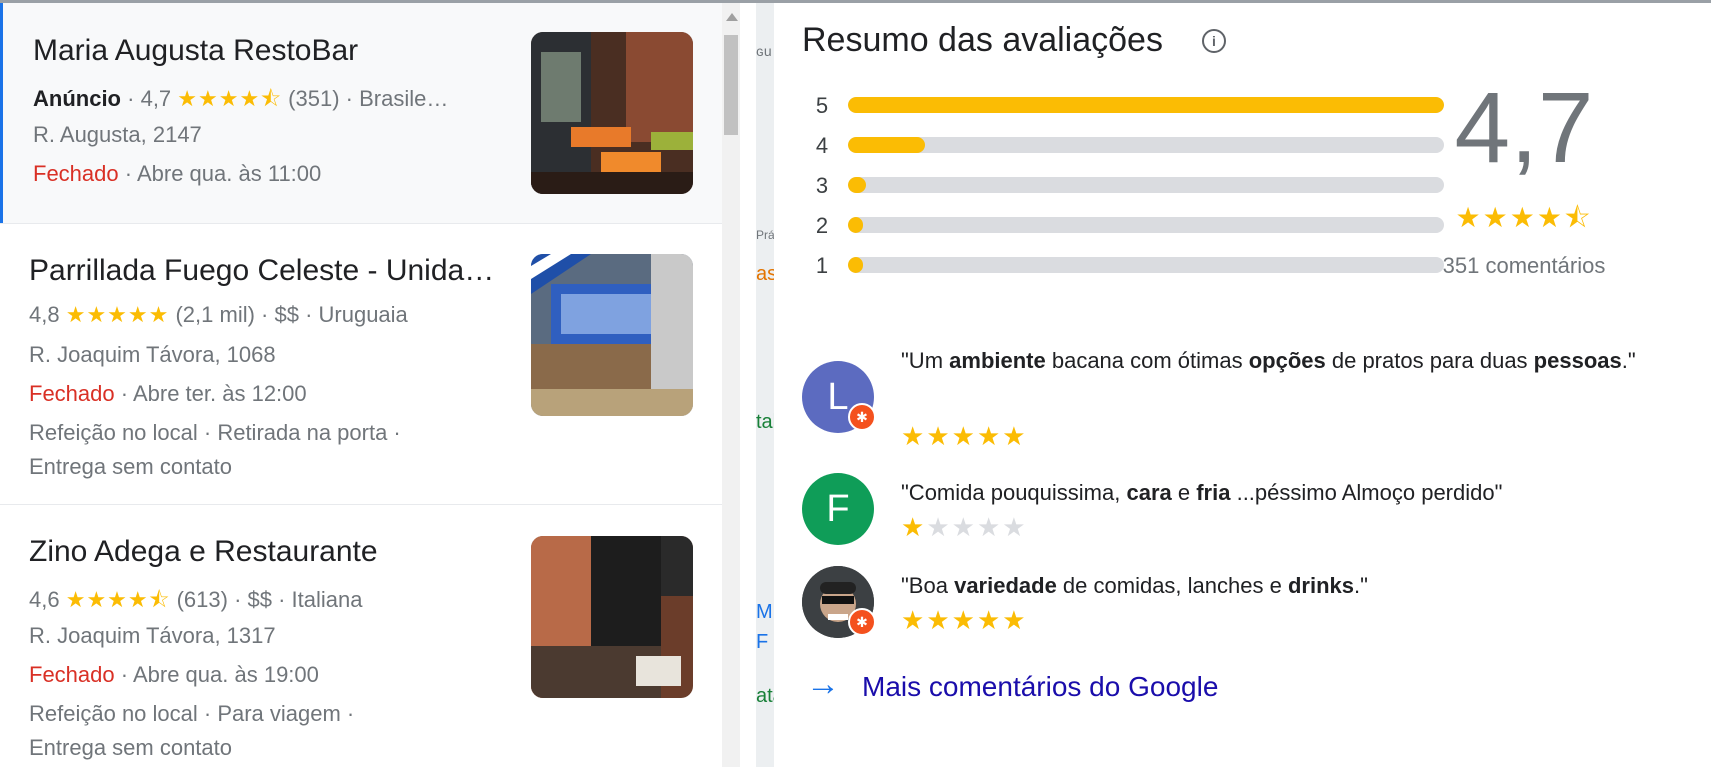 The height and width of the screenshot is (767, 1711). Describe the element at coordinates (334, 314) in the screenshot. I see `category: · $$ · Uruguaia` at that location.